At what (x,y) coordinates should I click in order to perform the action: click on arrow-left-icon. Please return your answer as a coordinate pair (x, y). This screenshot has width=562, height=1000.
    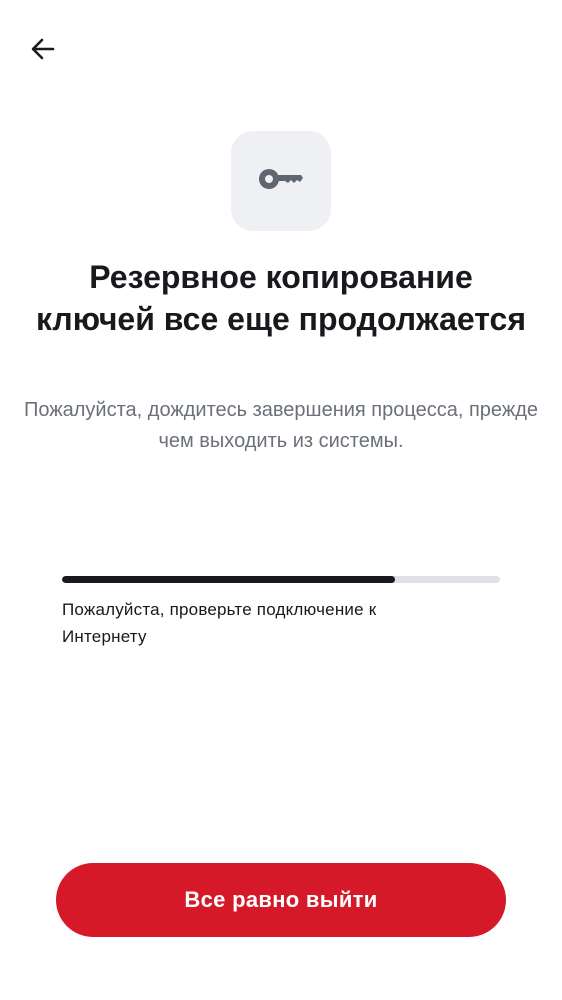
    Looking at the image, I should click on (43, 51).